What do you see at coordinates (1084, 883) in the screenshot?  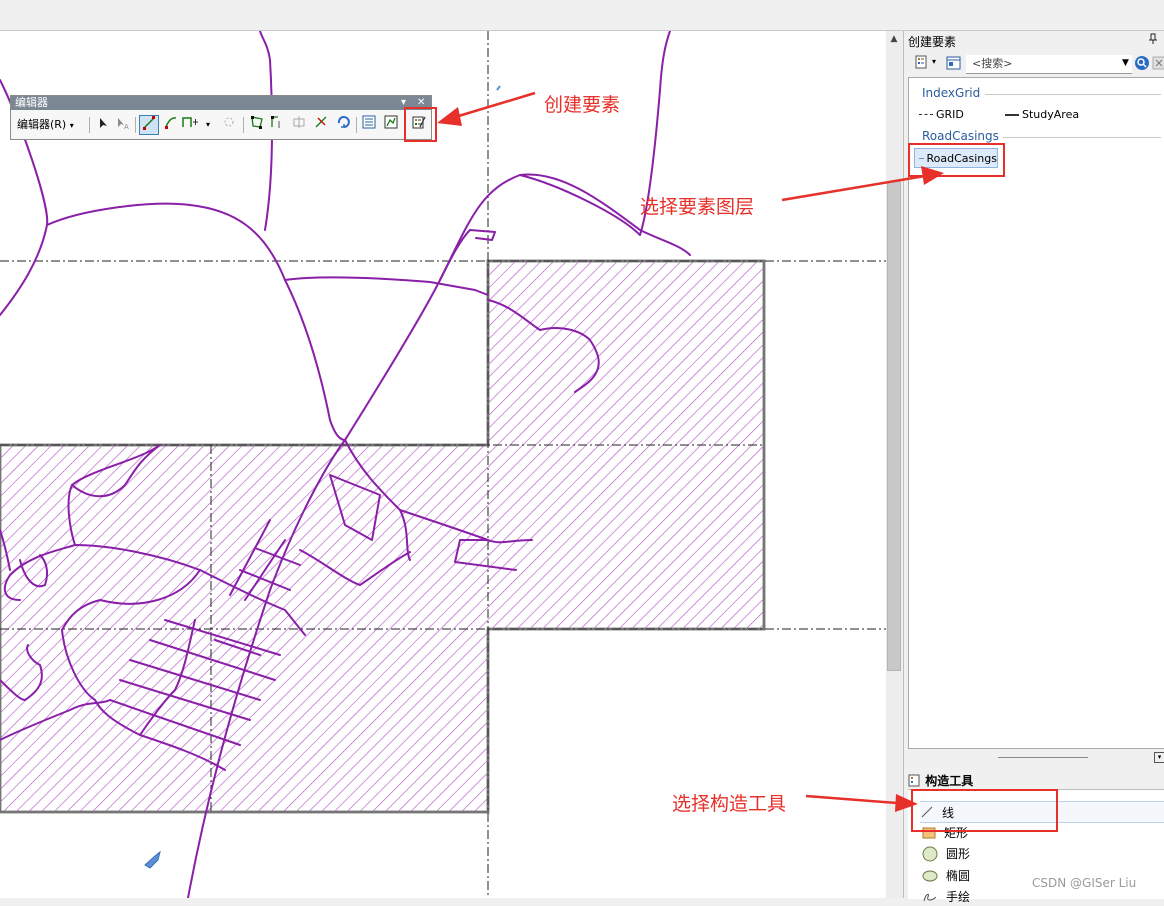 I see `watermark: CSDN @GISer Liu` at bounding box center [1084, 883].